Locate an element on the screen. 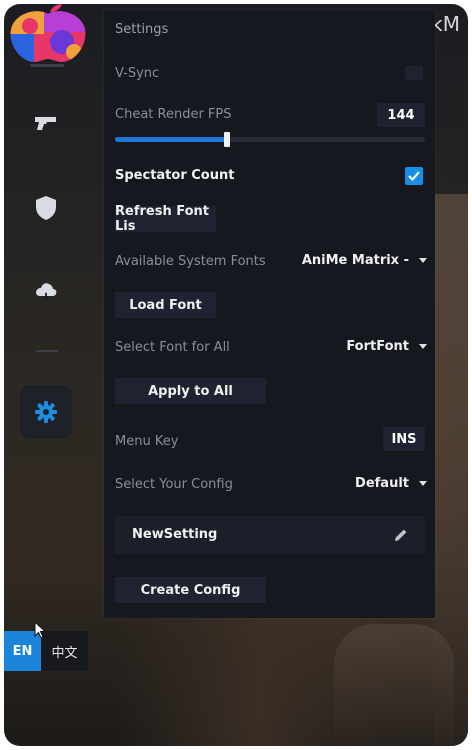 The image size is (472, 750). system-fonts-dropdown: AniMe Matrix - is located at coordinates (364, 260).